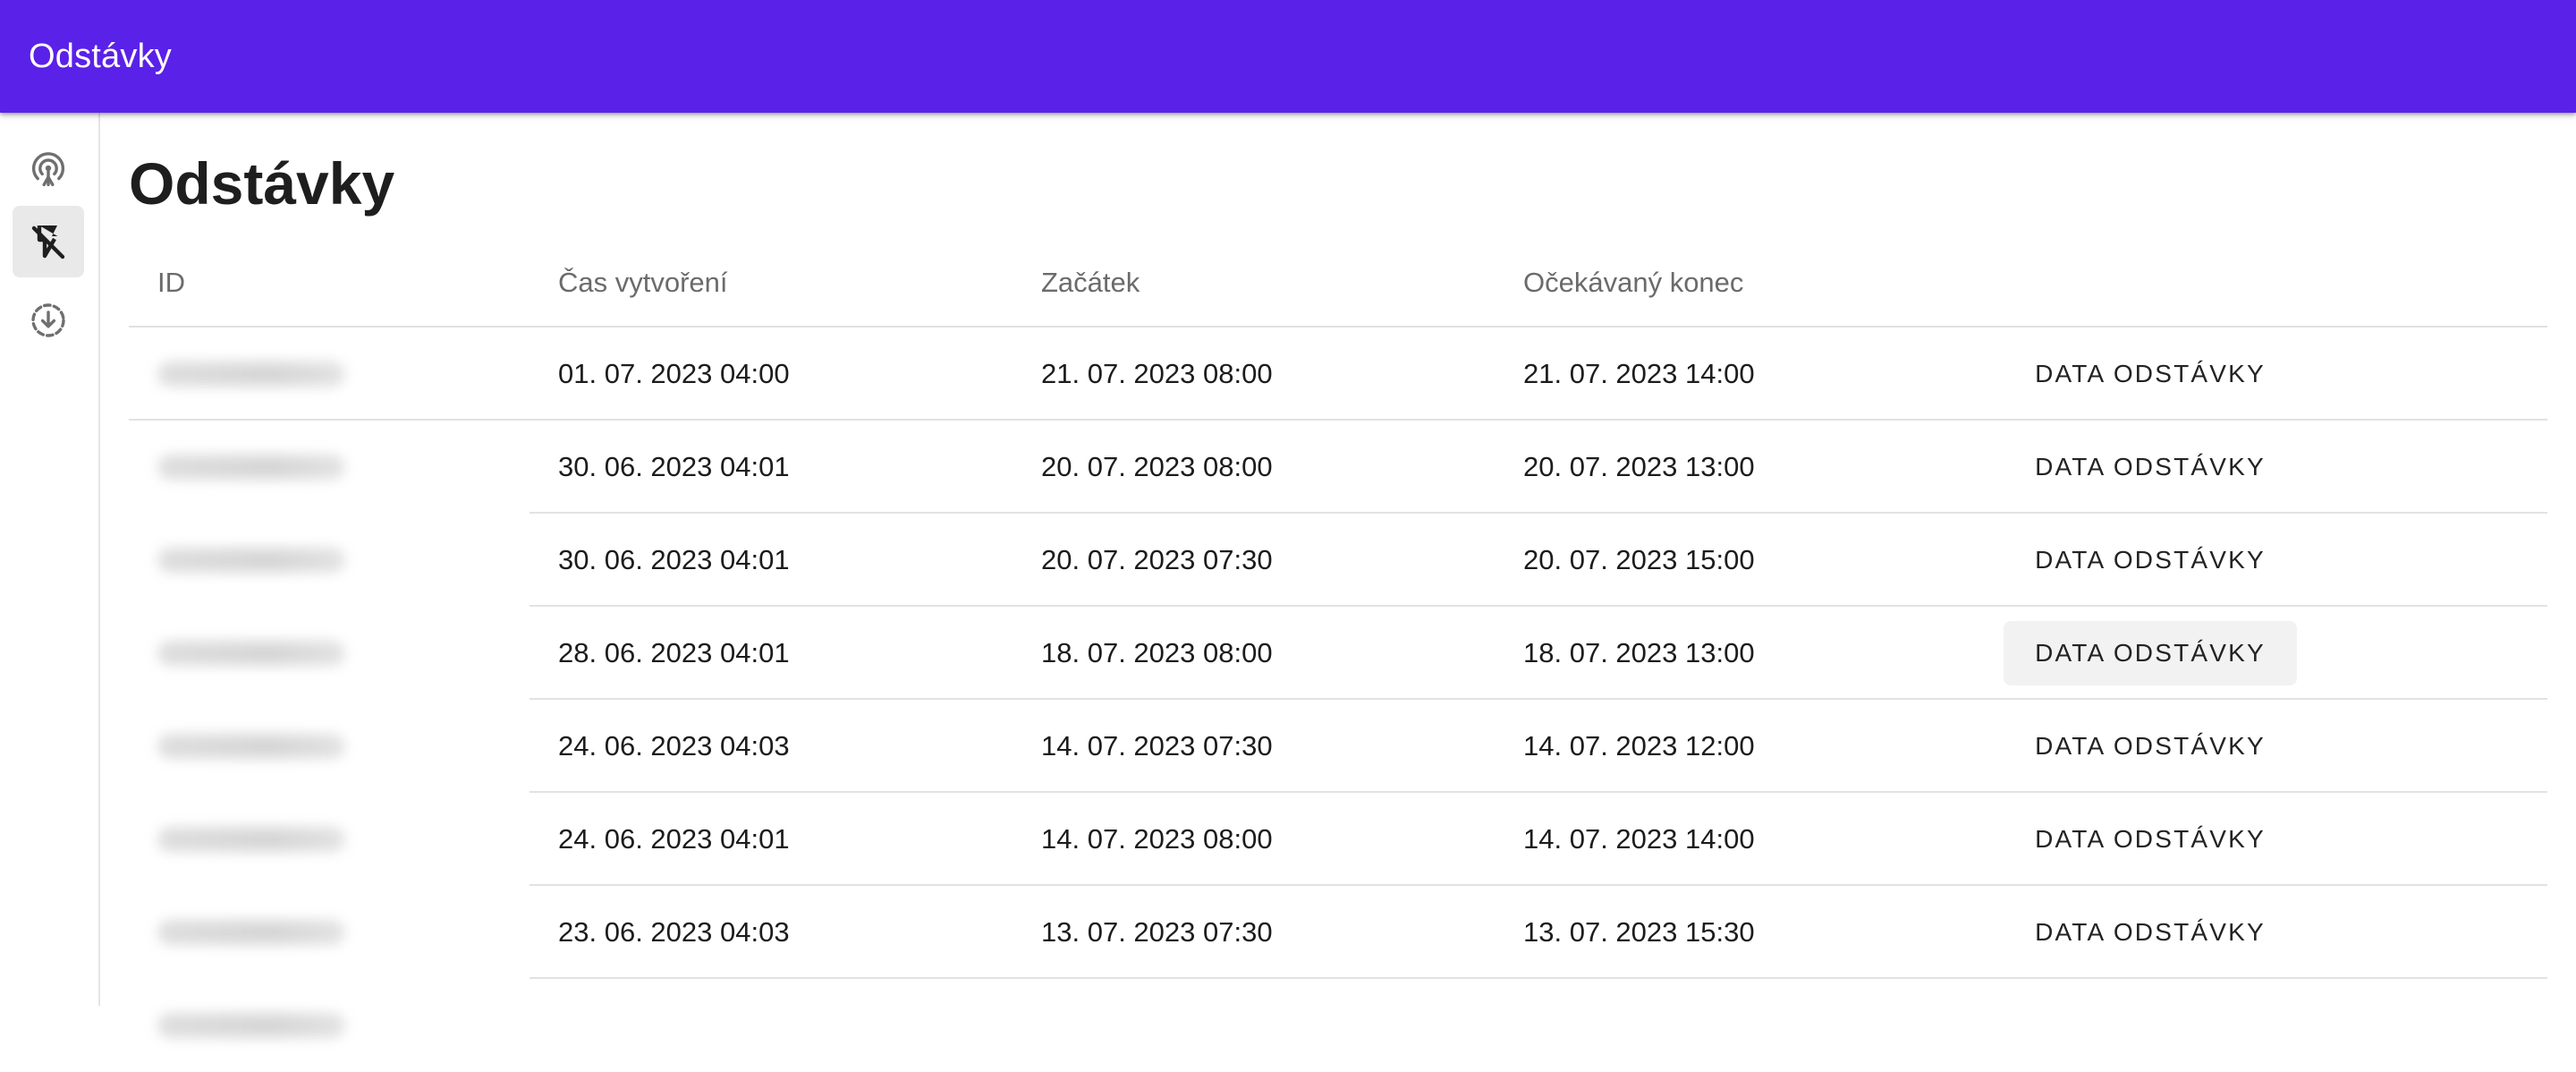 Image resolution: width=2576 pixels, height=1072 pixels. Describe the element at coordinates (171, 283) in the screenshot. I see `header-id: ID` at that location.